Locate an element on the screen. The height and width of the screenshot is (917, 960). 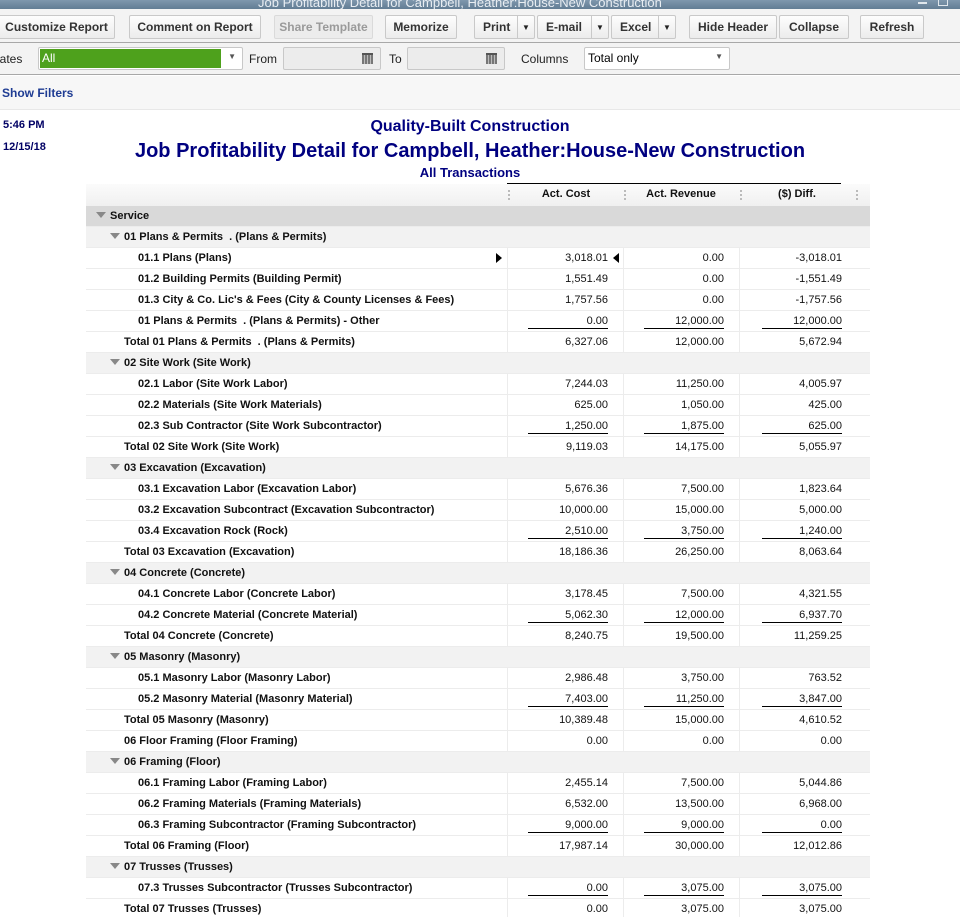
group-row: 04 Concrete (Concrete) is located at coordinates (478, 573).